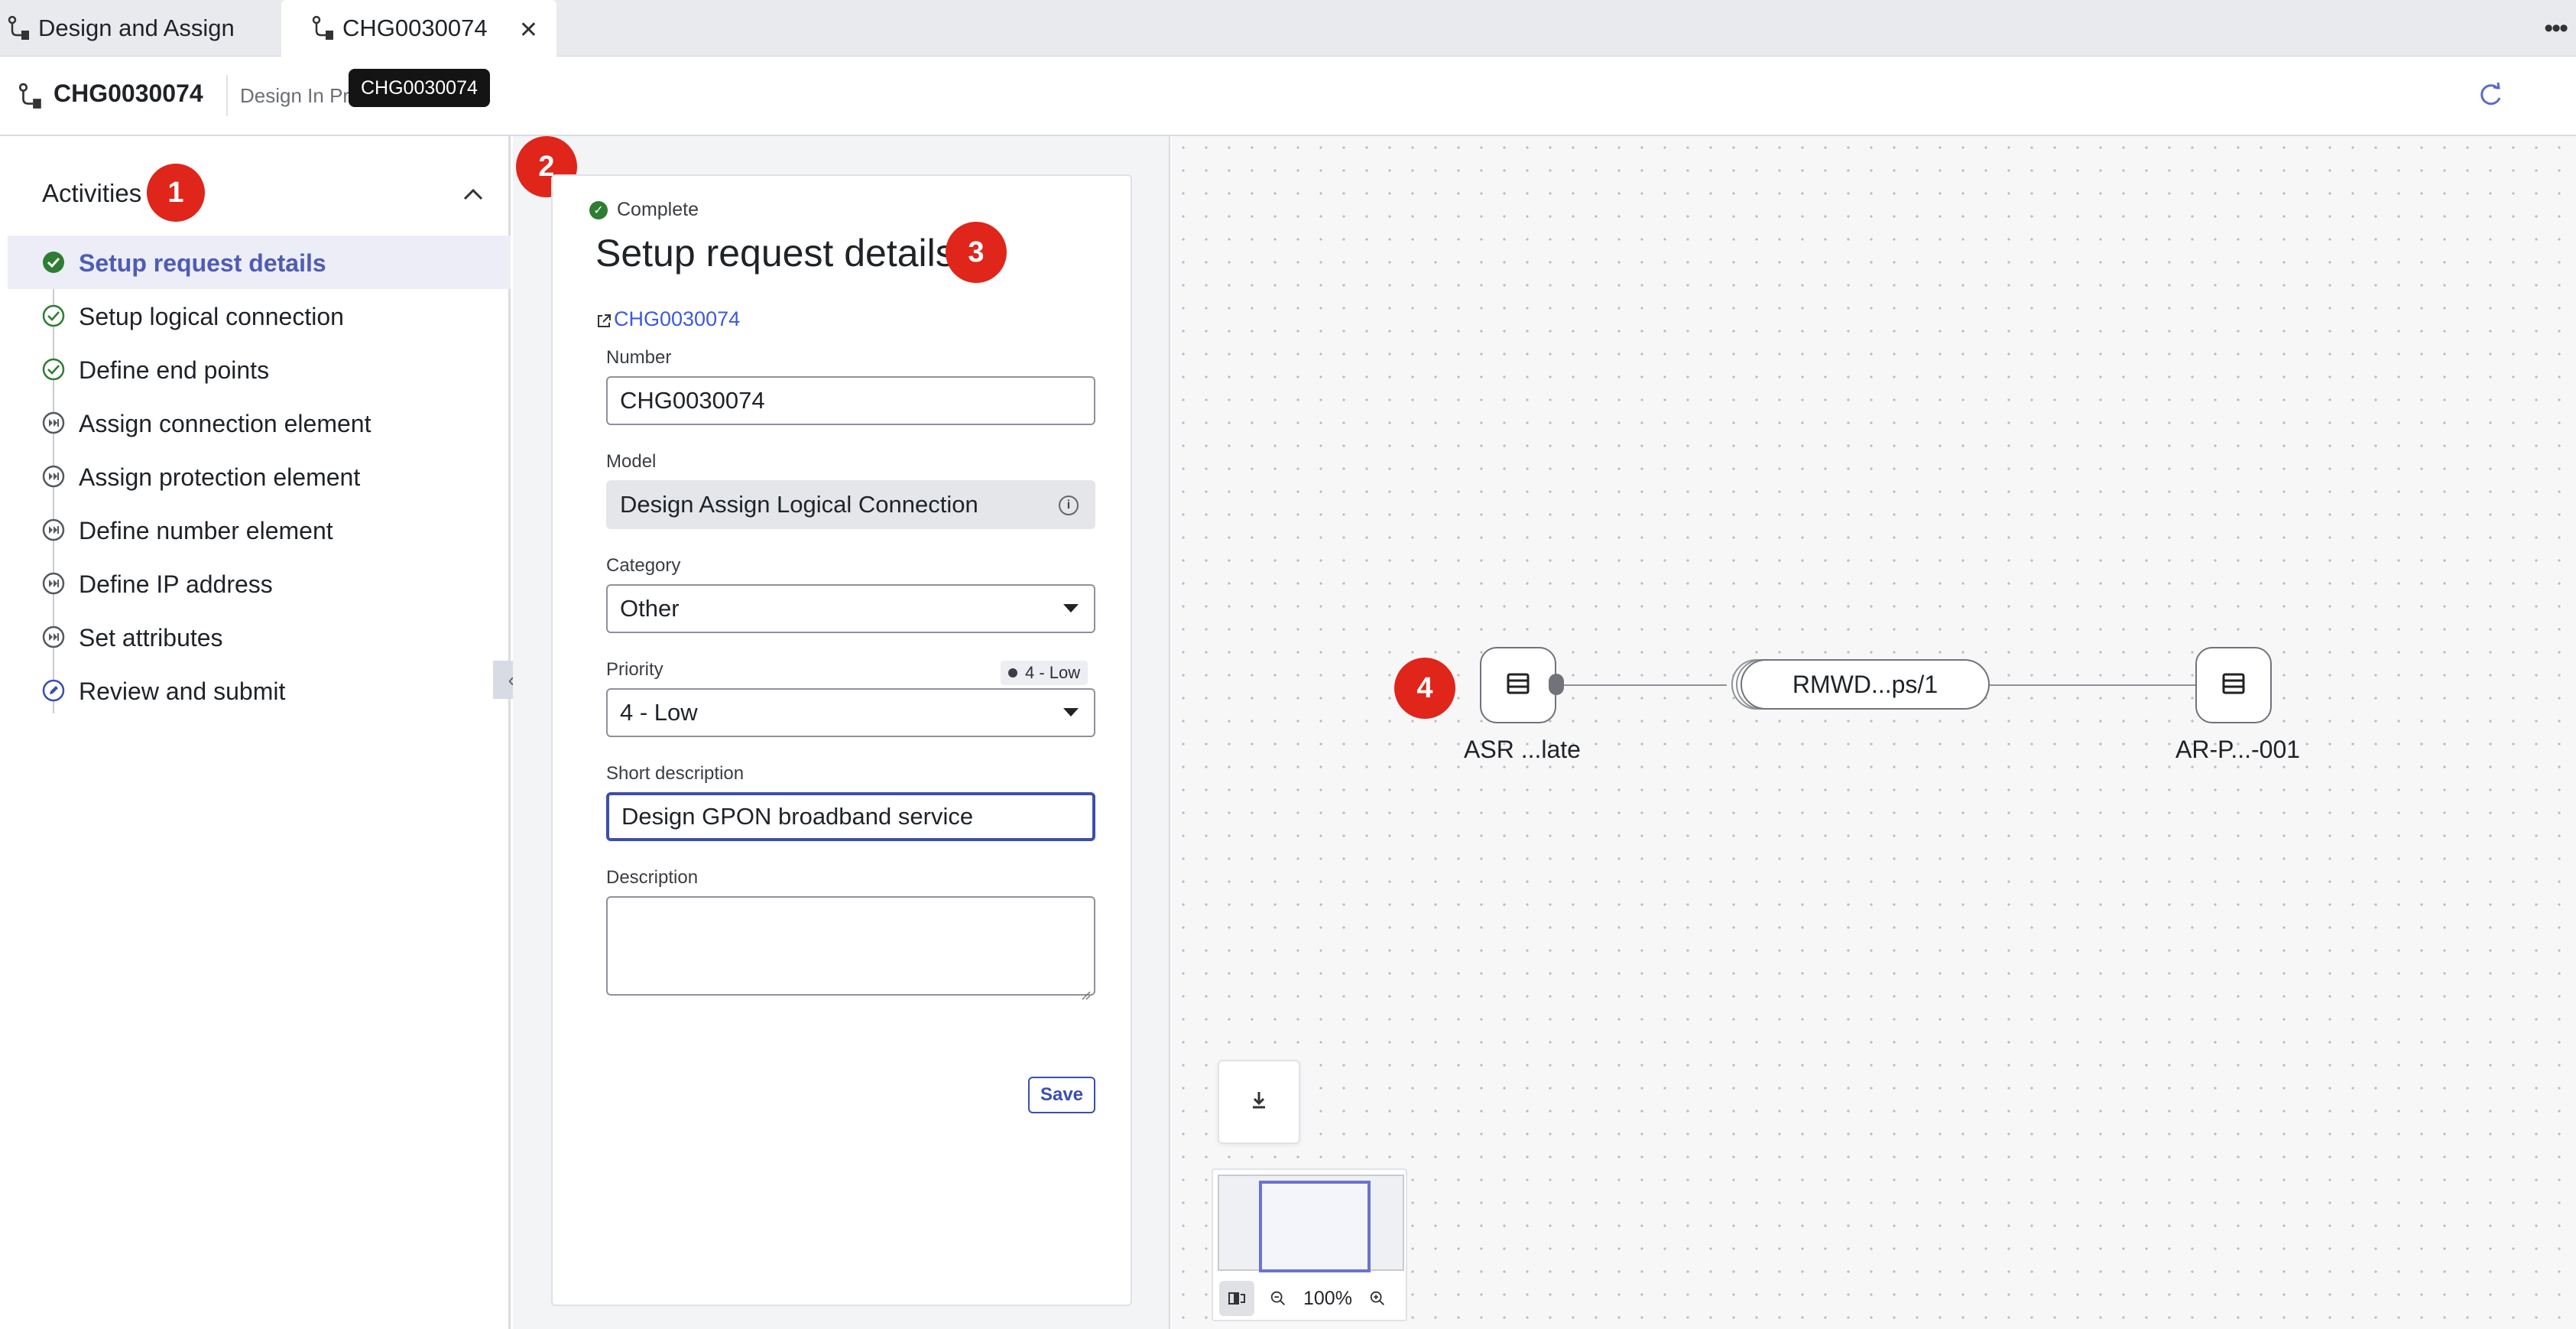 This screenshot has width=2576, height=1329. Describe the element at coordinates (2490, 95) in the screenshot. I see `refresh-icon` at that location.